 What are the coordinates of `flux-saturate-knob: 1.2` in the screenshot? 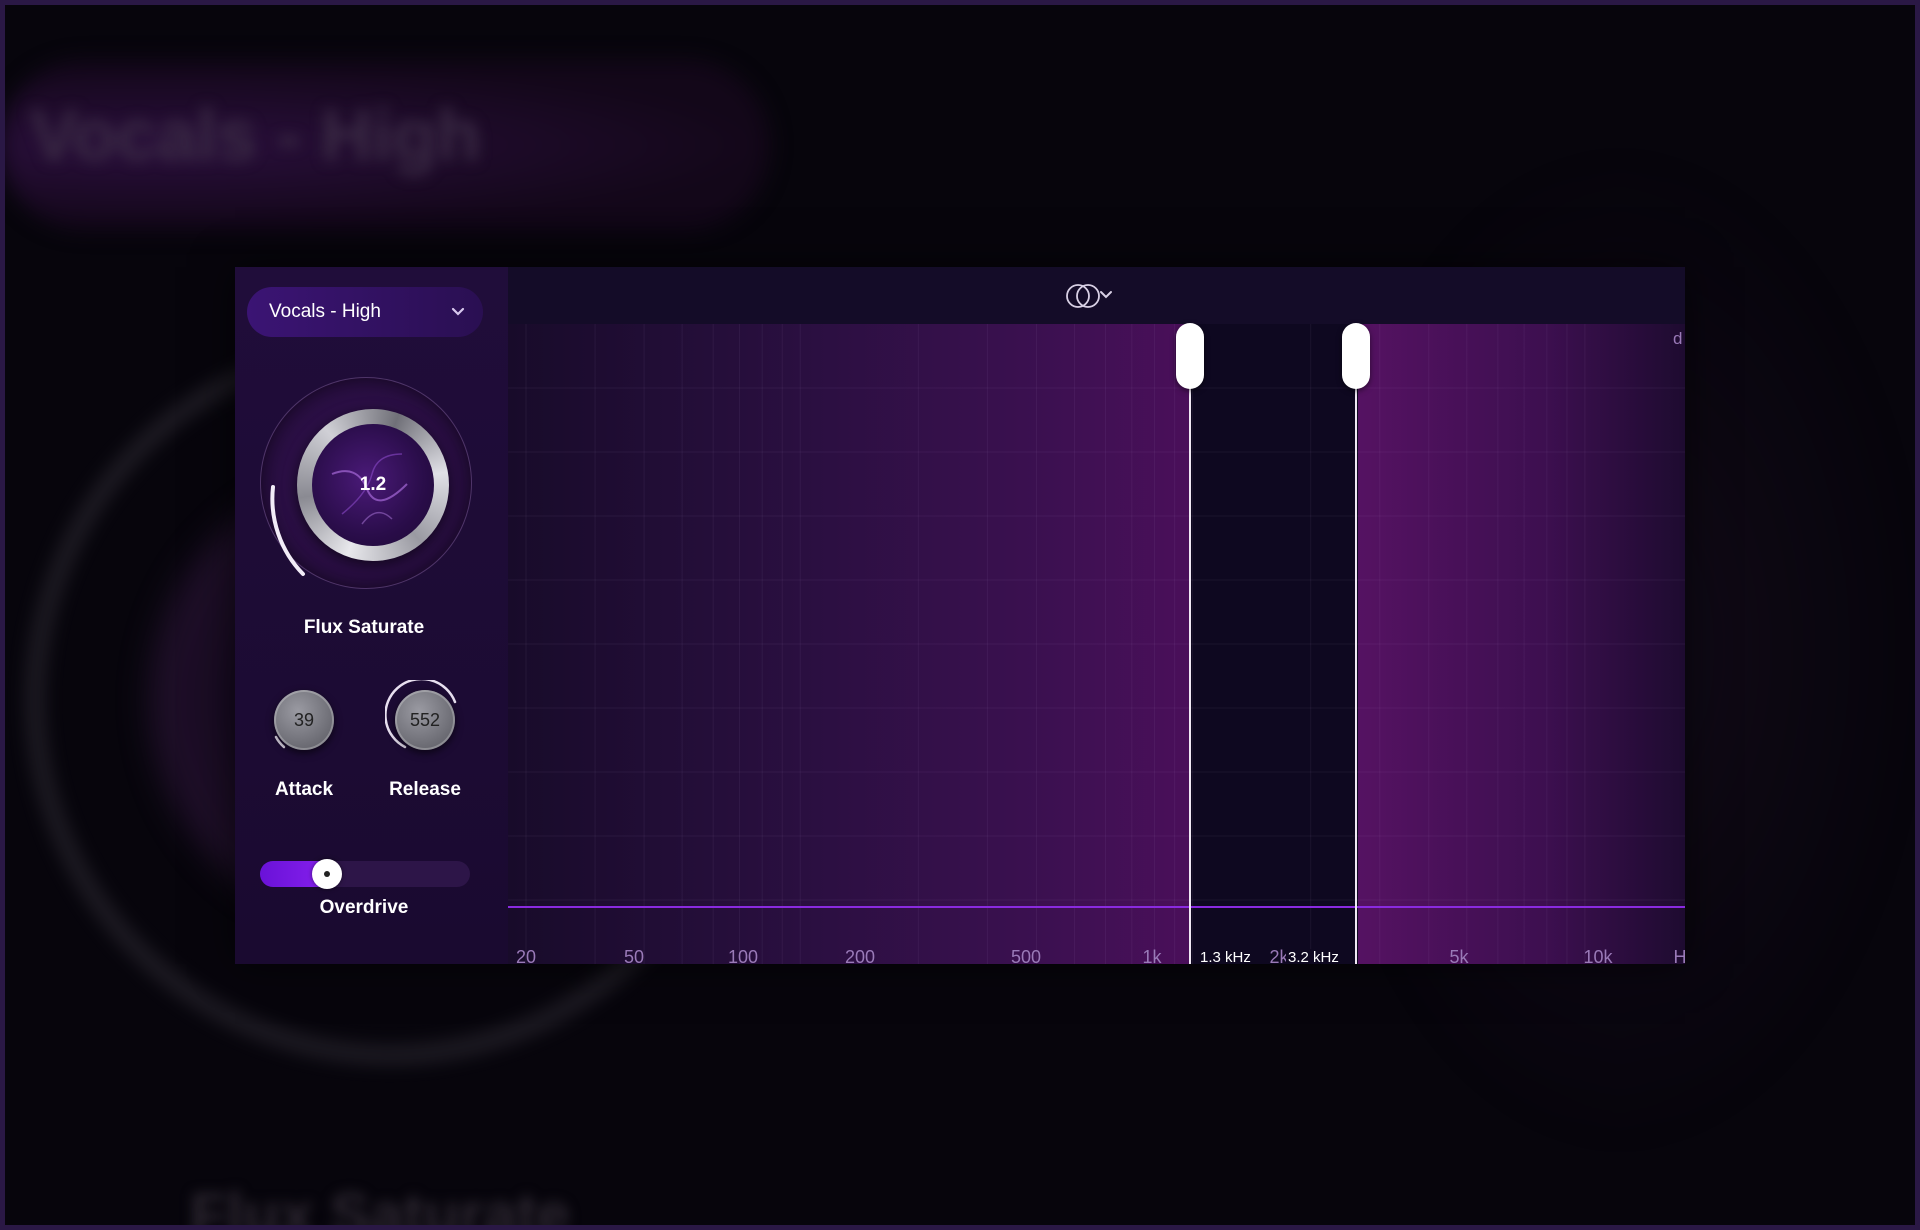 It's located at (365, 482).